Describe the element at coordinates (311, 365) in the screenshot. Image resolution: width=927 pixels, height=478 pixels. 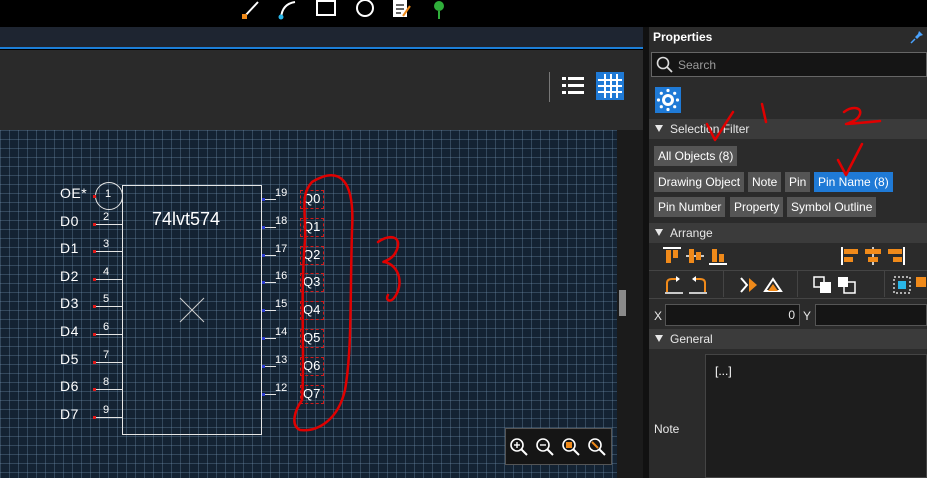
I see `pin-name-right: Q6` at that location.